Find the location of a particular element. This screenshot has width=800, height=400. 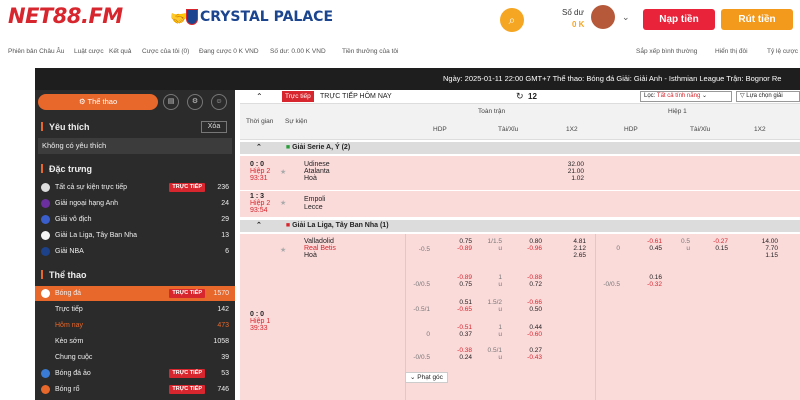

sport-subitem: Chung cuộc 39 is located at coordinates (135, 357).